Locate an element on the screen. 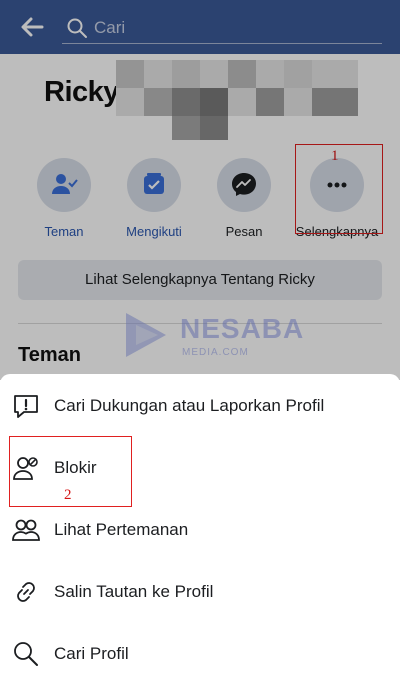  annotation-number-2: 2 is located at coordinates (68, 495).